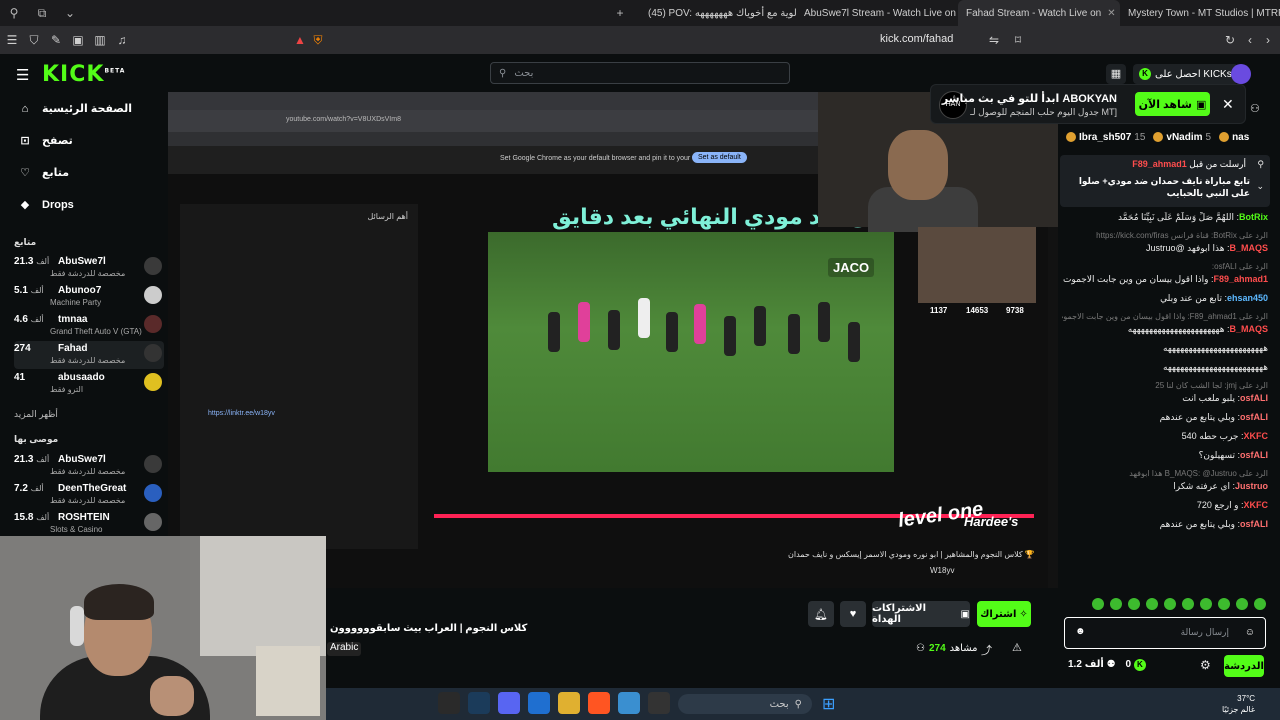 The height and width of the screenshot is (720, 1280). Describe the element at coordinates (122, 40) in the screenshot. I see `music-icon: ♫` at that location.